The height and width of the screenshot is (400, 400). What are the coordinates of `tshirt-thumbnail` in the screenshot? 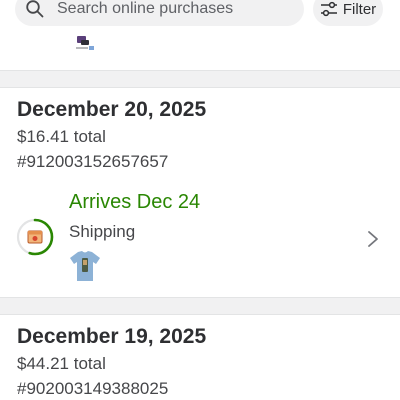 It's located at (85, 266).